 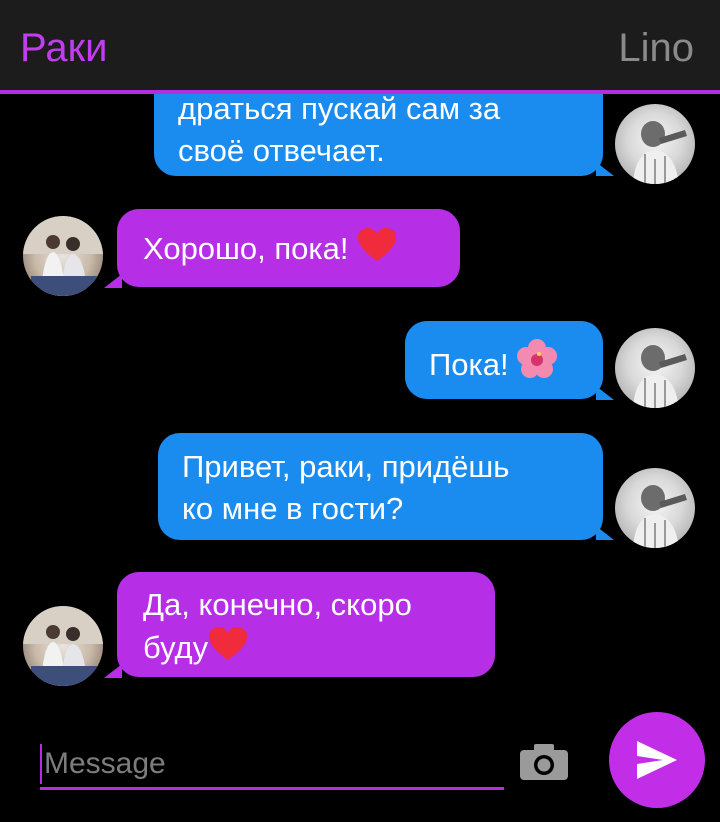 I want to click on hibiscus-emoji-icon, so click(x=537, y=364).